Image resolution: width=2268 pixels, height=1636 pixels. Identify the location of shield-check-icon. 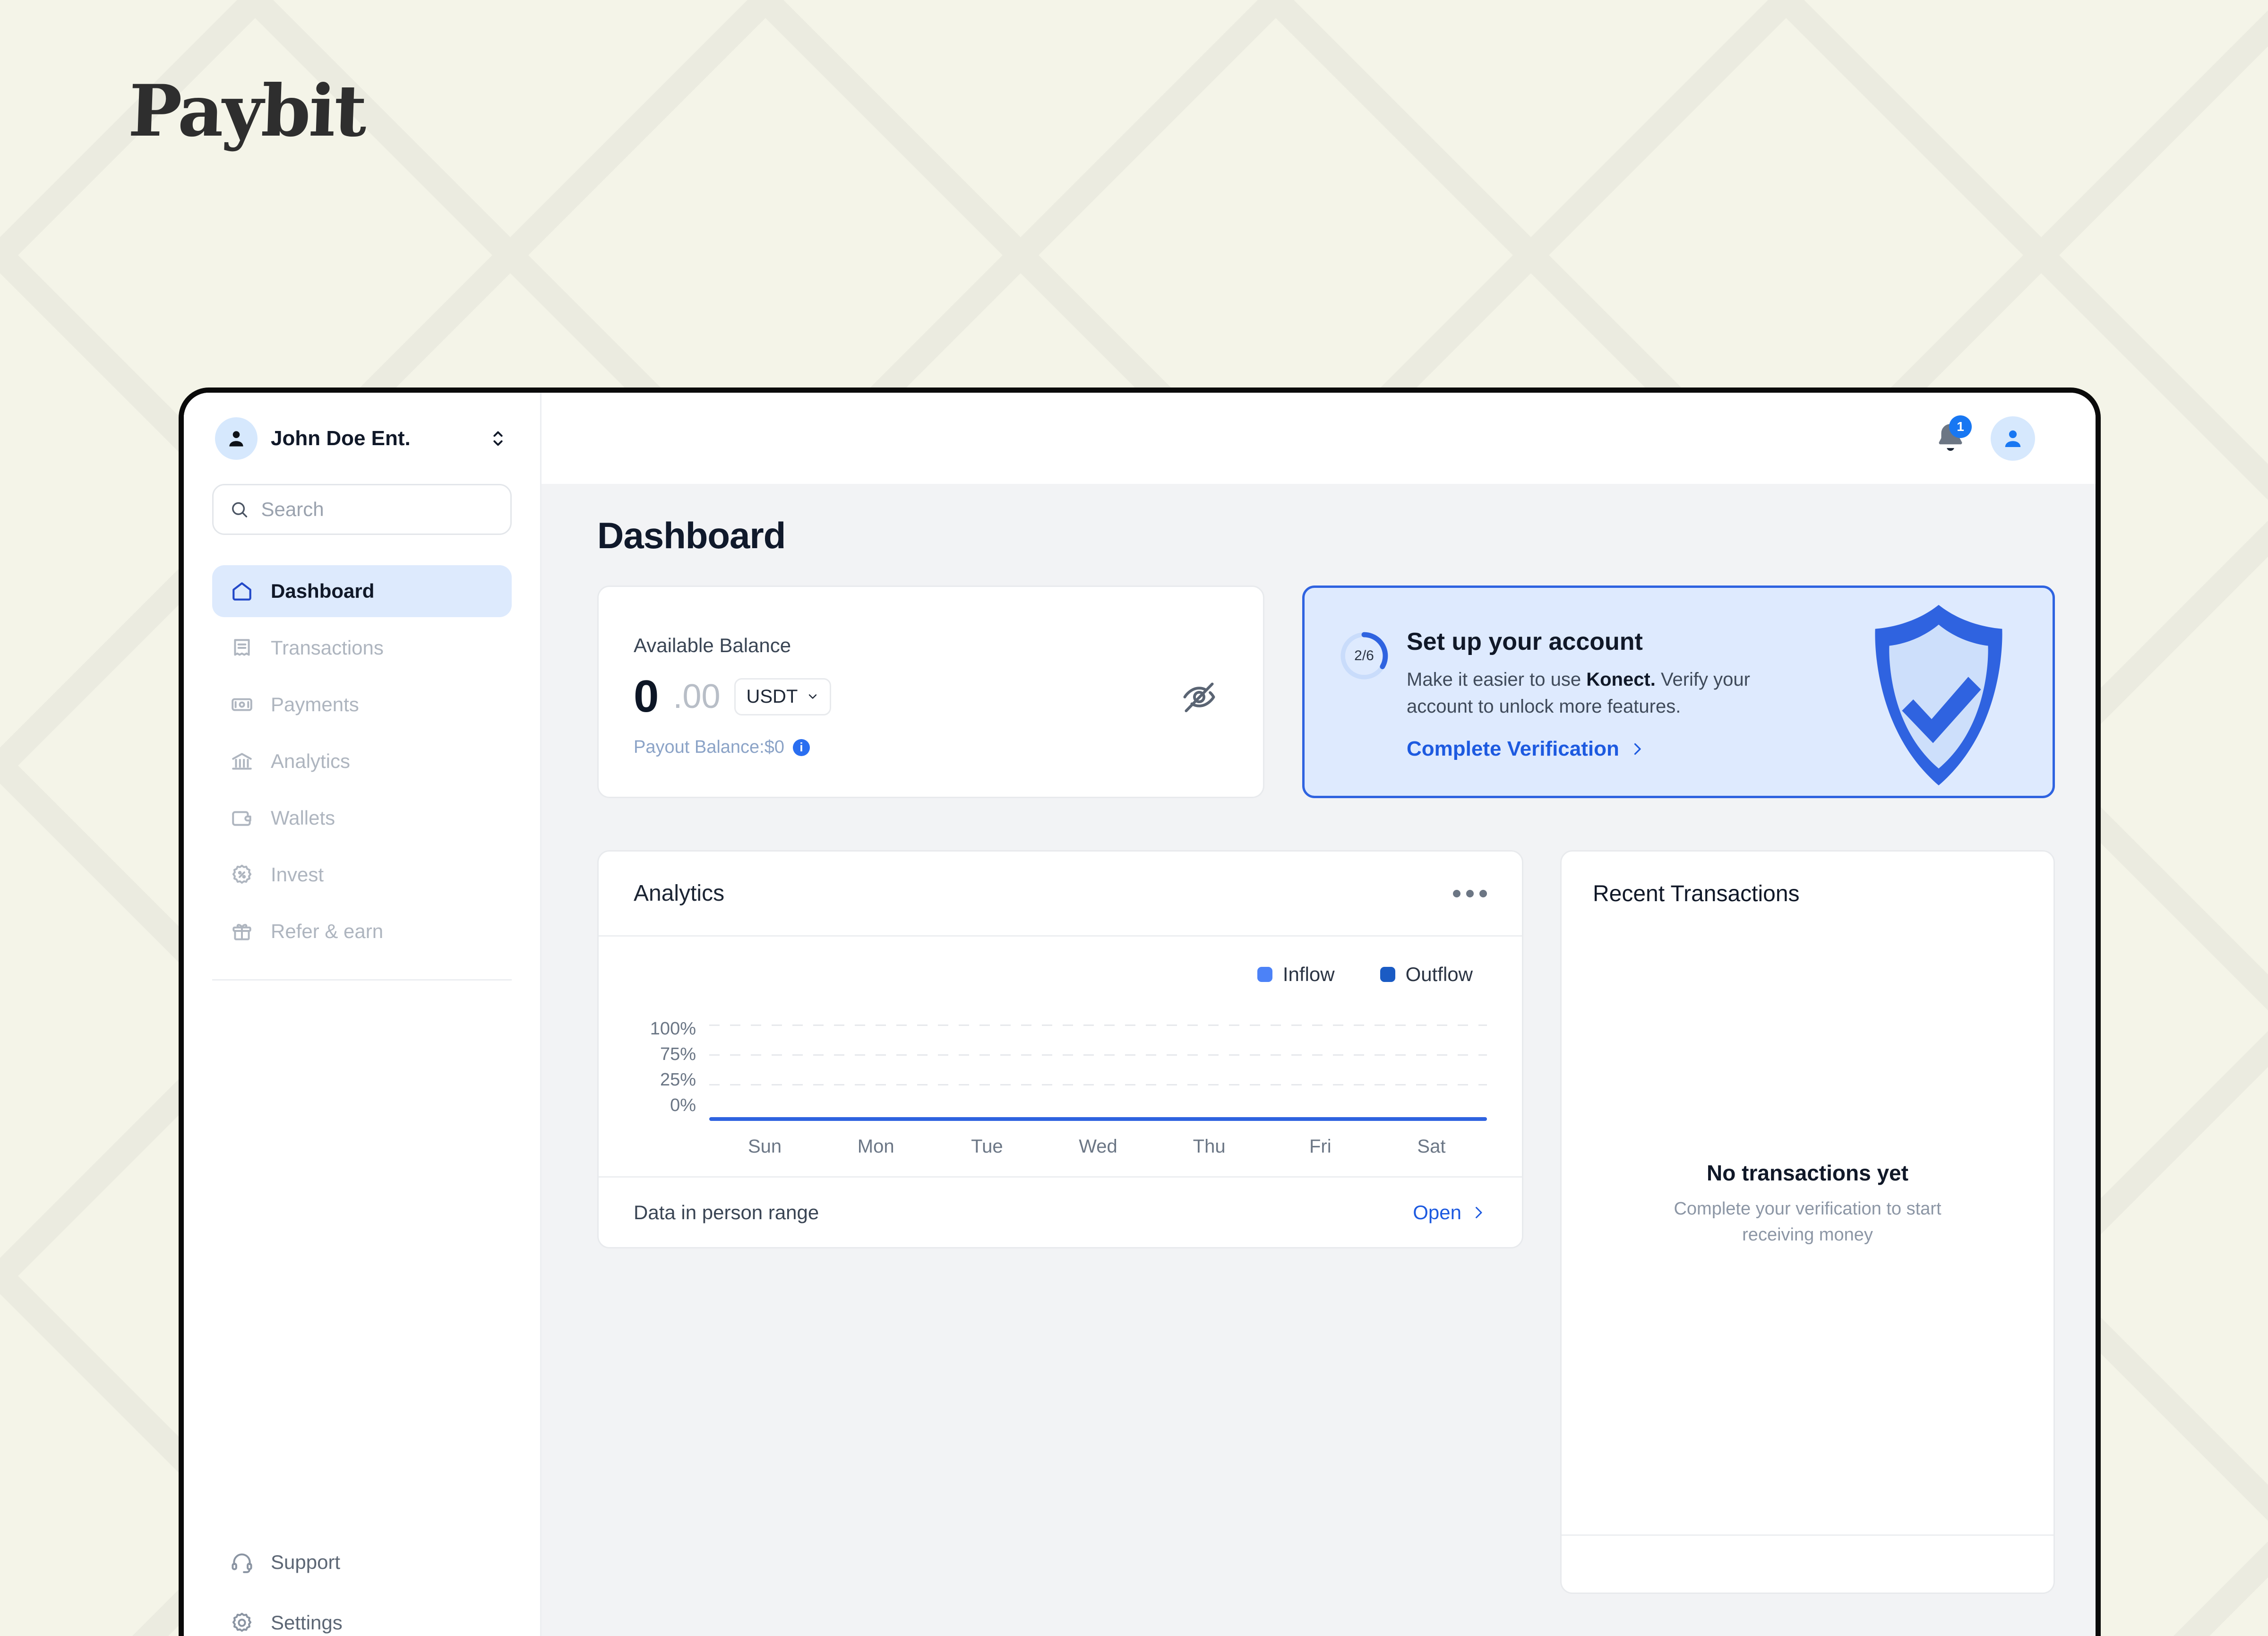
(1938, 695).